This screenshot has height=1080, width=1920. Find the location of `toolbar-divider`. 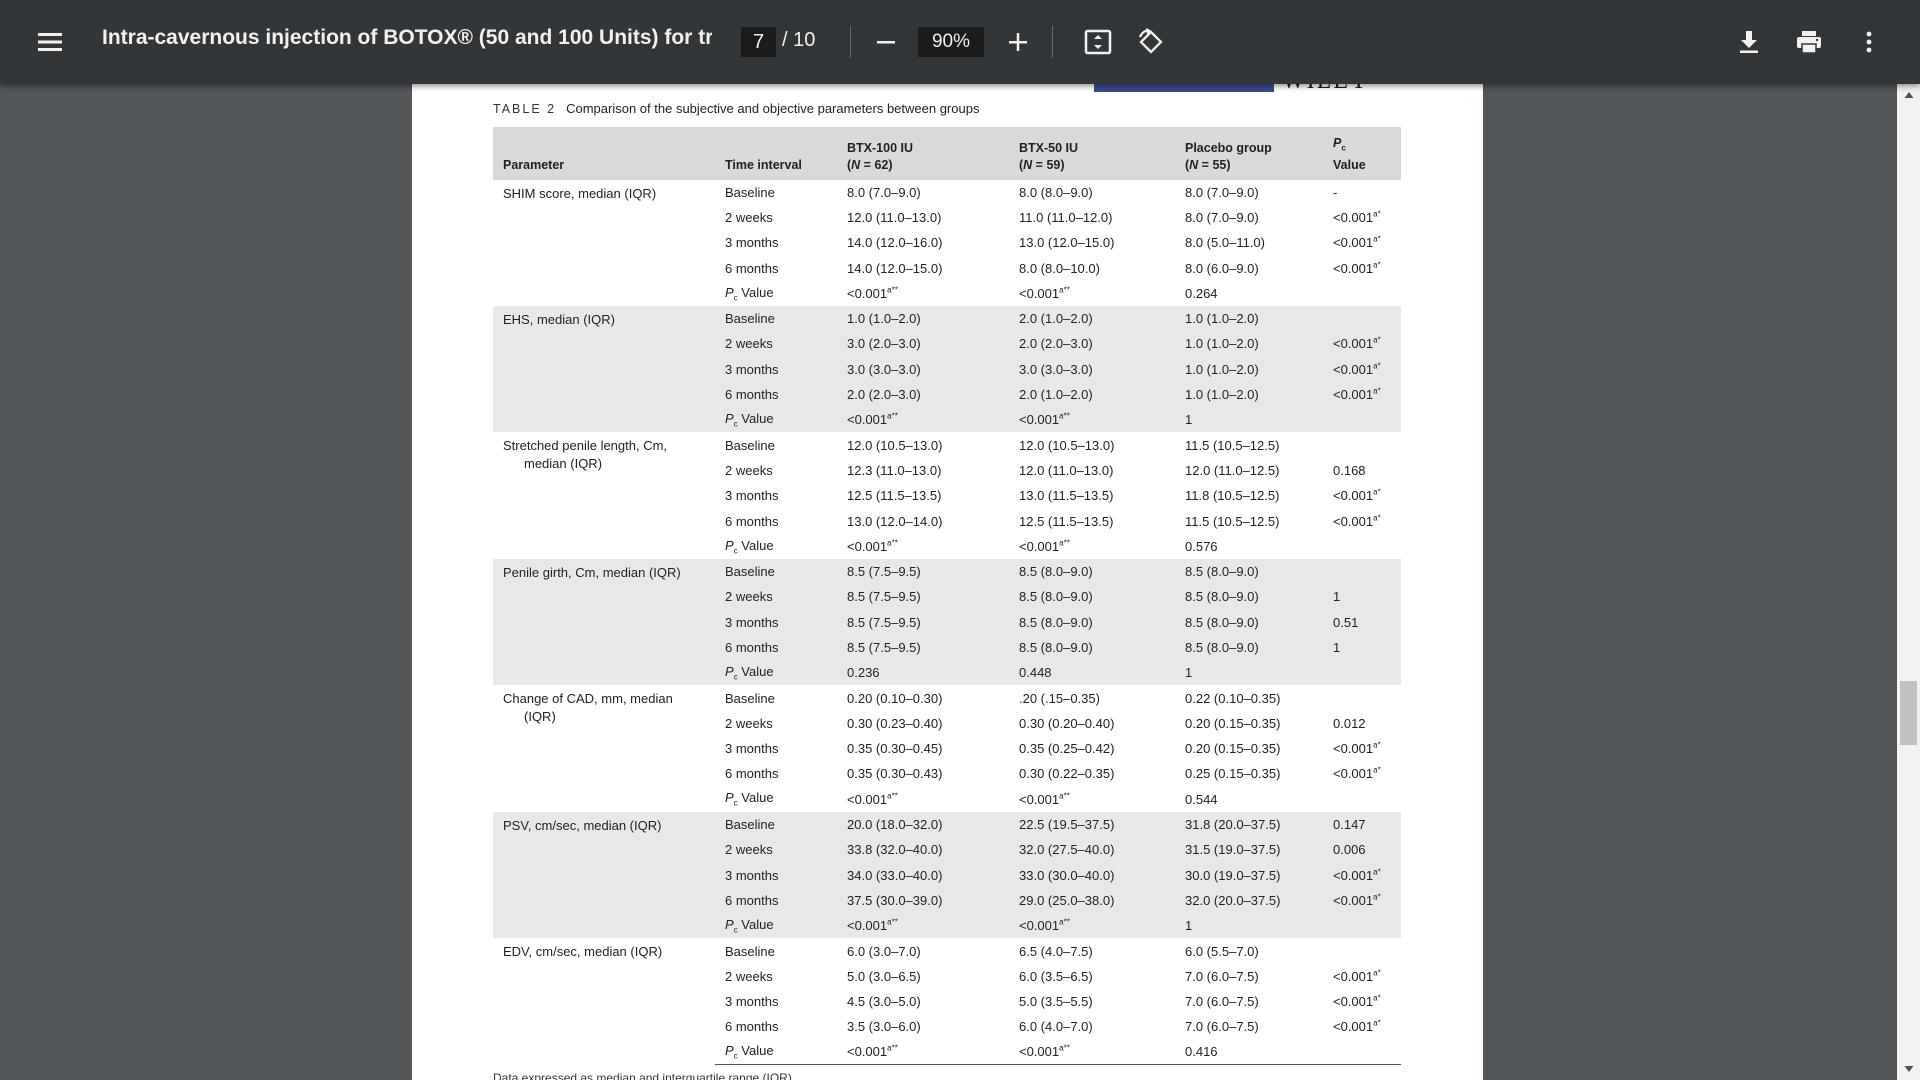

toolbar-divider is located at coordinates (850, 42).